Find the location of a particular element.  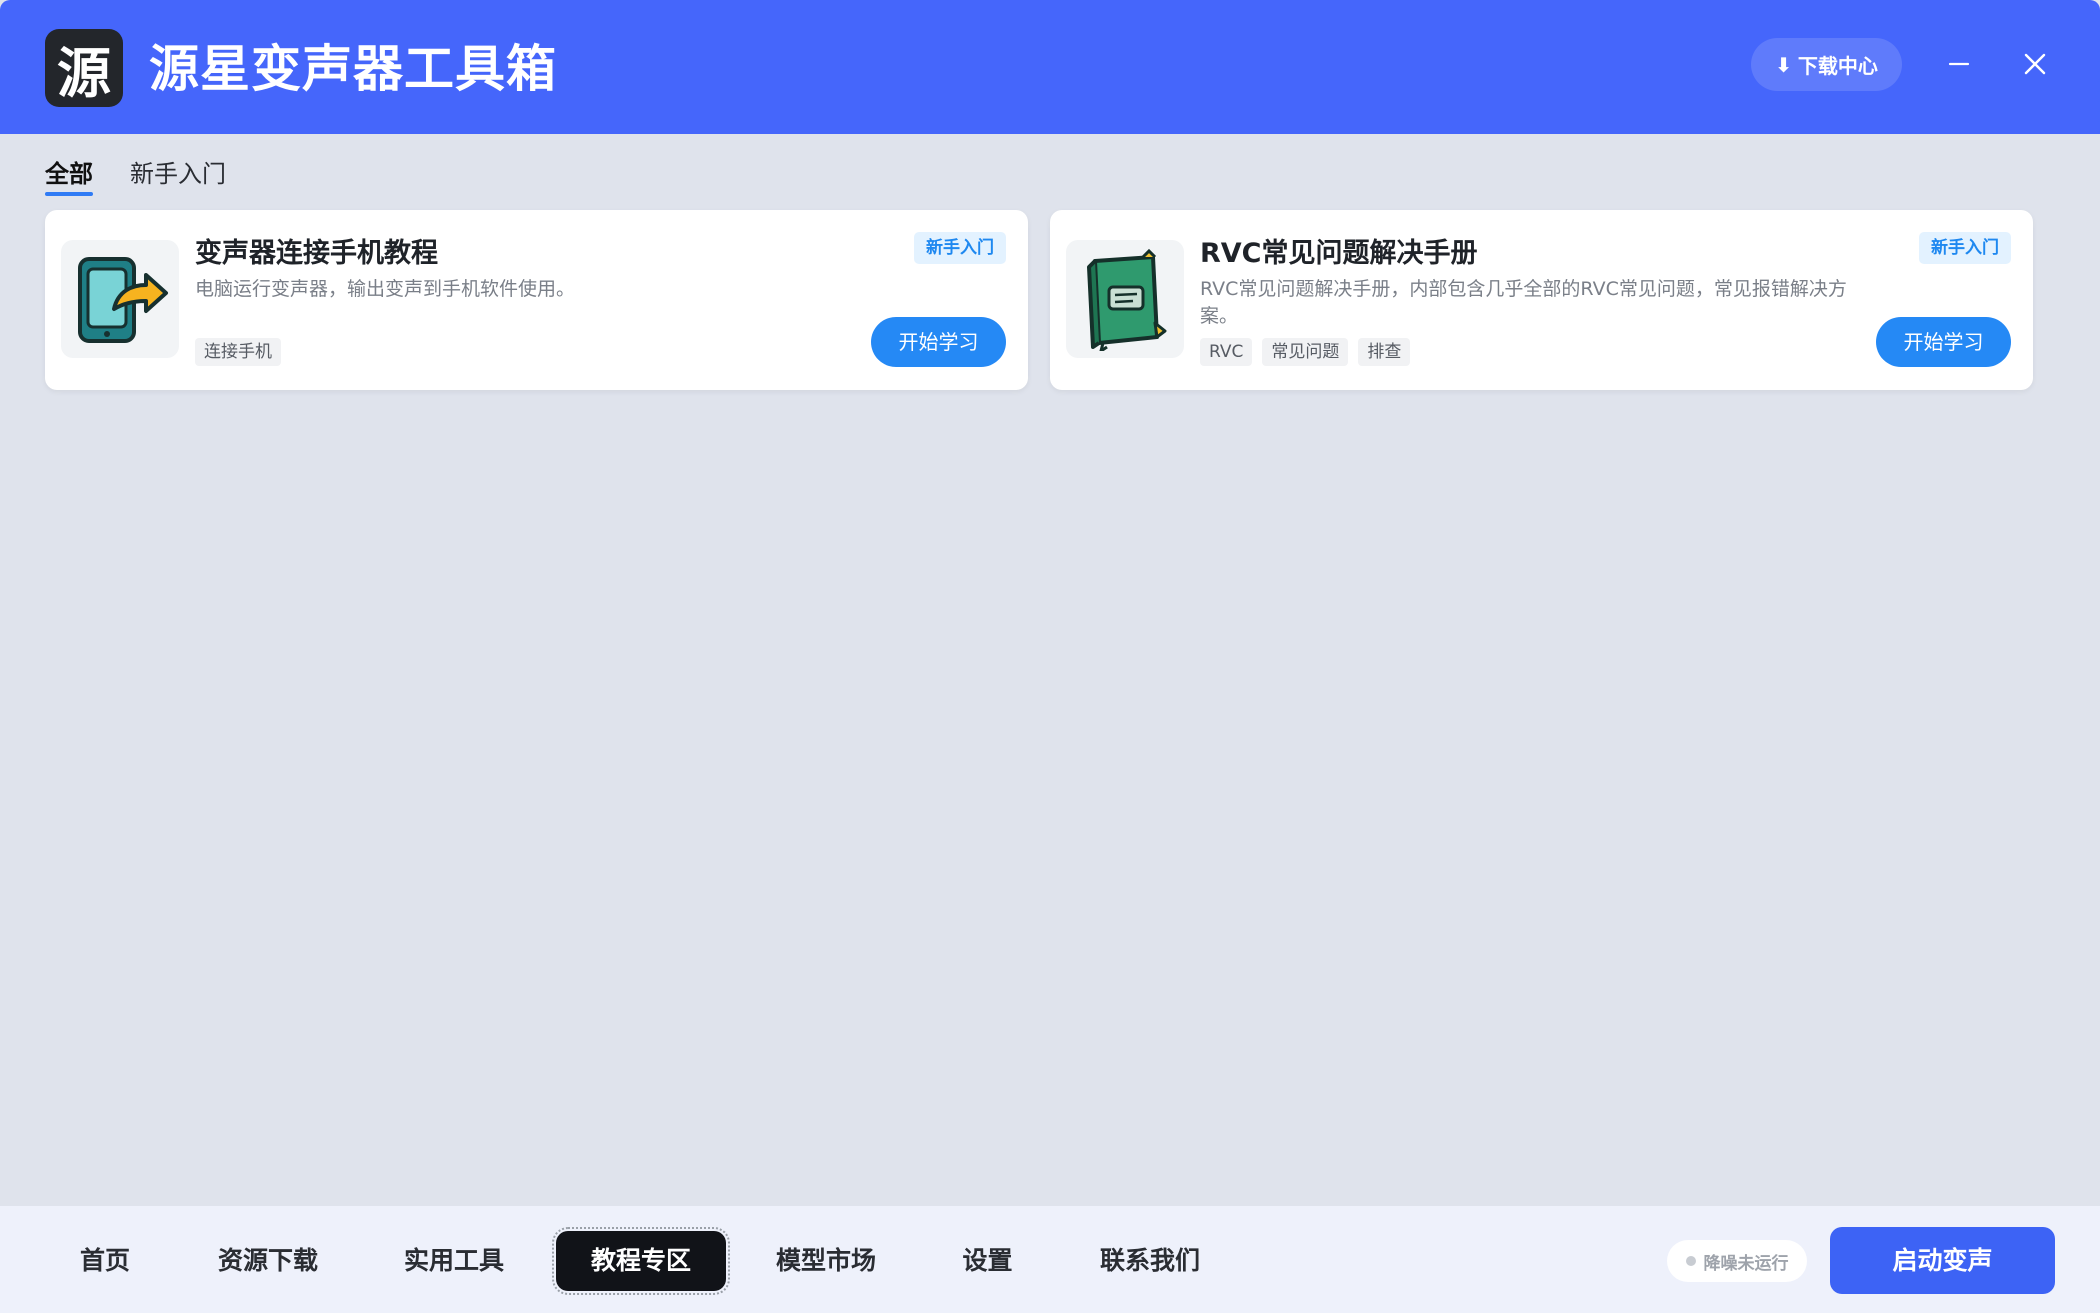

nav-model-market: 模型市场 is located at coordinates (826, 1261).